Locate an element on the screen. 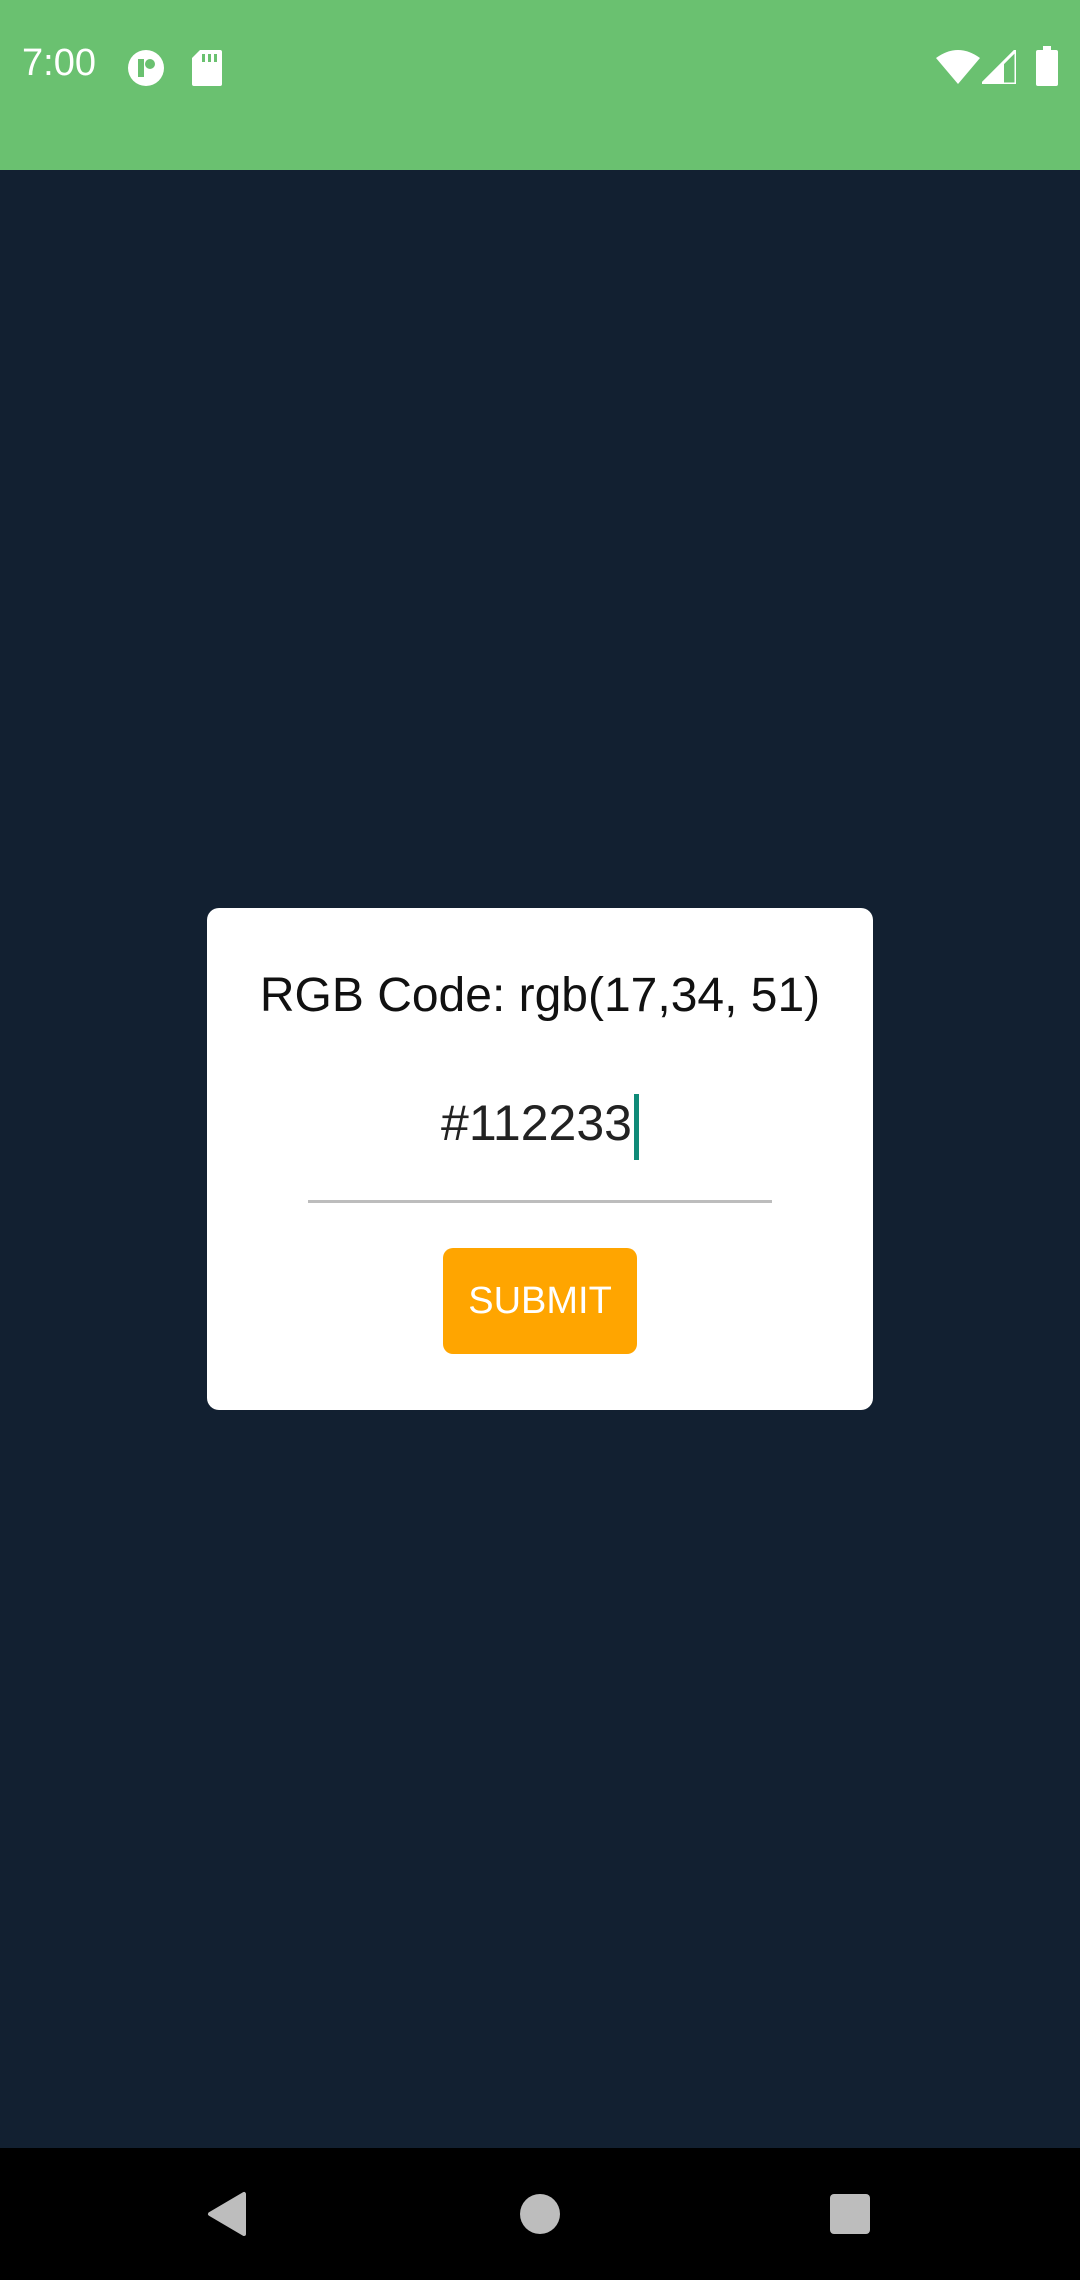 This screenshot has width=1080, height=2280. navigation-bar is located at coordinates (540, 2214).